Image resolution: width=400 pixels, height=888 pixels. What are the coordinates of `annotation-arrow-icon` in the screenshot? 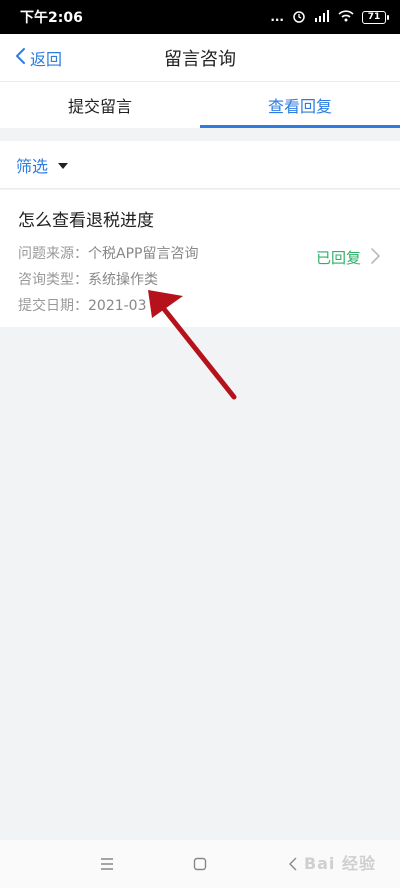 It's located at (192, 345).